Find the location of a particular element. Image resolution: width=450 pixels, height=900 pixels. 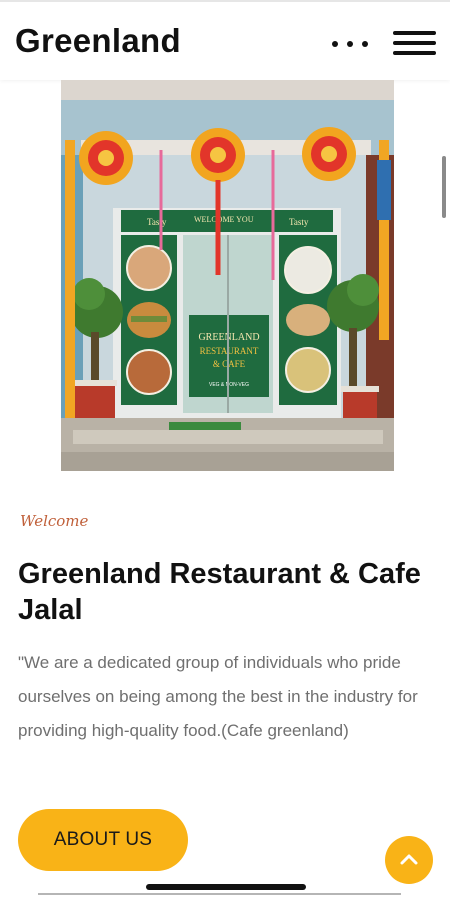

banner-left-text: Tasty is located at coordinates (157, 222).